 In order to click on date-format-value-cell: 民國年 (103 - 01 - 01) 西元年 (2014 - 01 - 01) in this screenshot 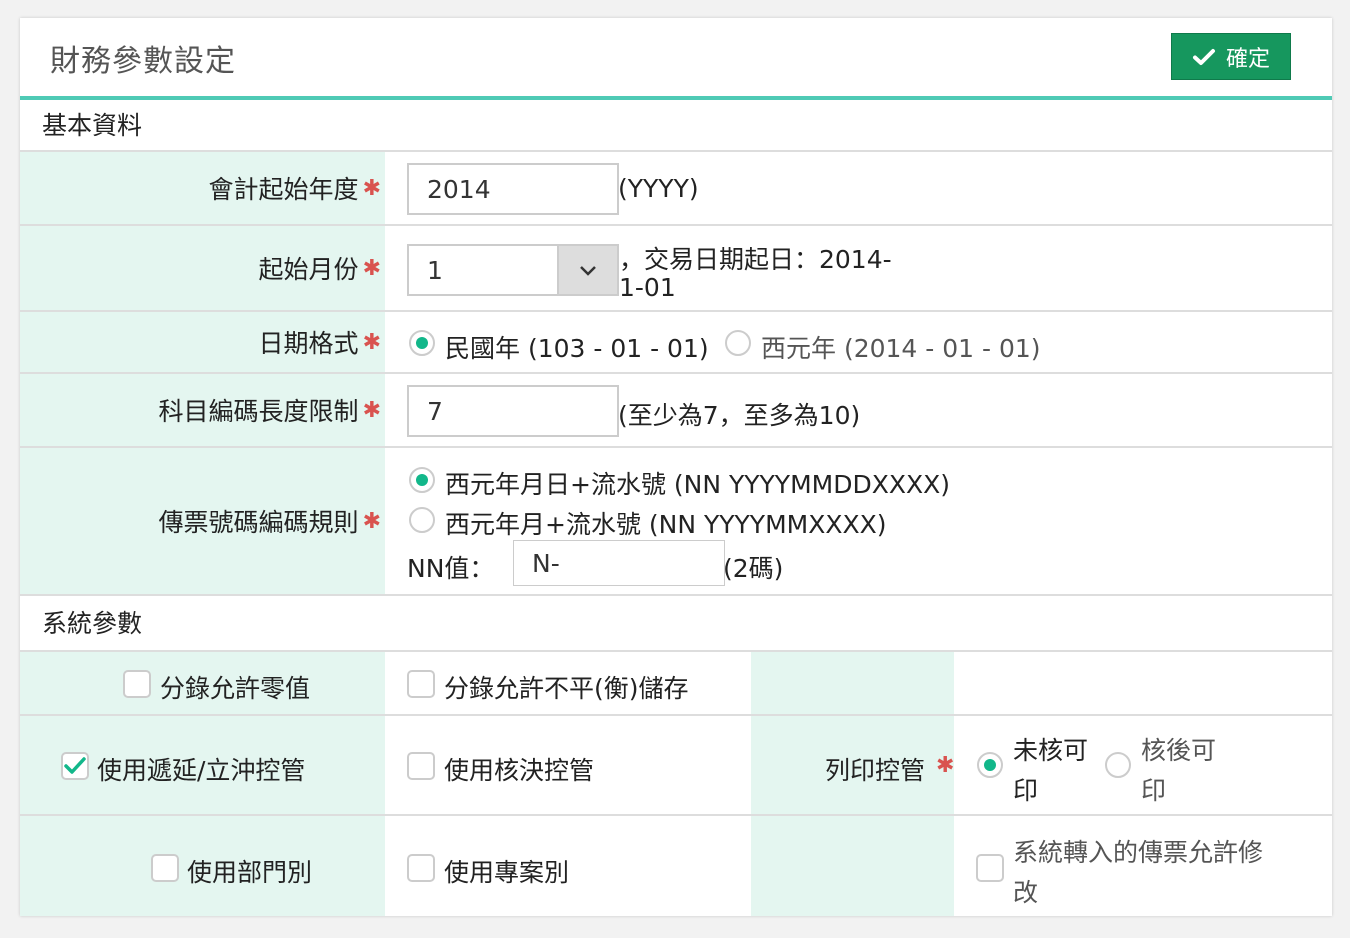, I will do `click(858, 342)`.